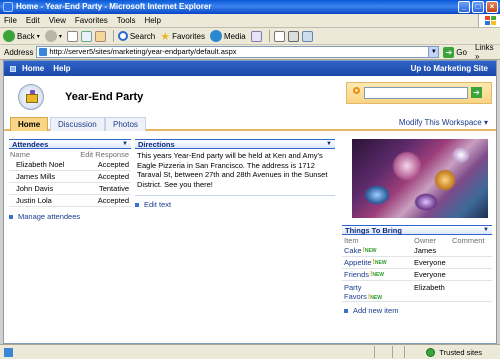 The height and width of the screenshot is (359, 500). Describe the element at coordinates (91, 20) in the screenshot. I see `menu-favorites: Favorites` at that location.